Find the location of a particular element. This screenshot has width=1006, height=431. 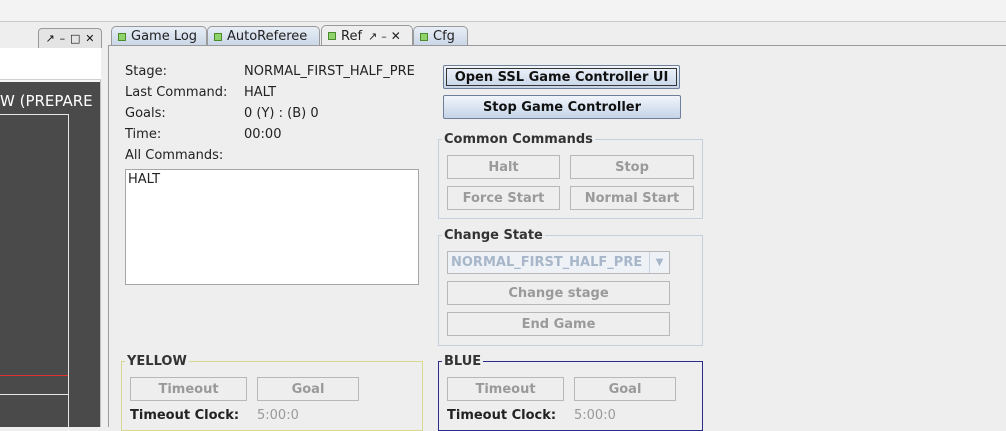

left-dock-tab-controls: ↗ – □ ✕ is located at coordinates (70, 38).